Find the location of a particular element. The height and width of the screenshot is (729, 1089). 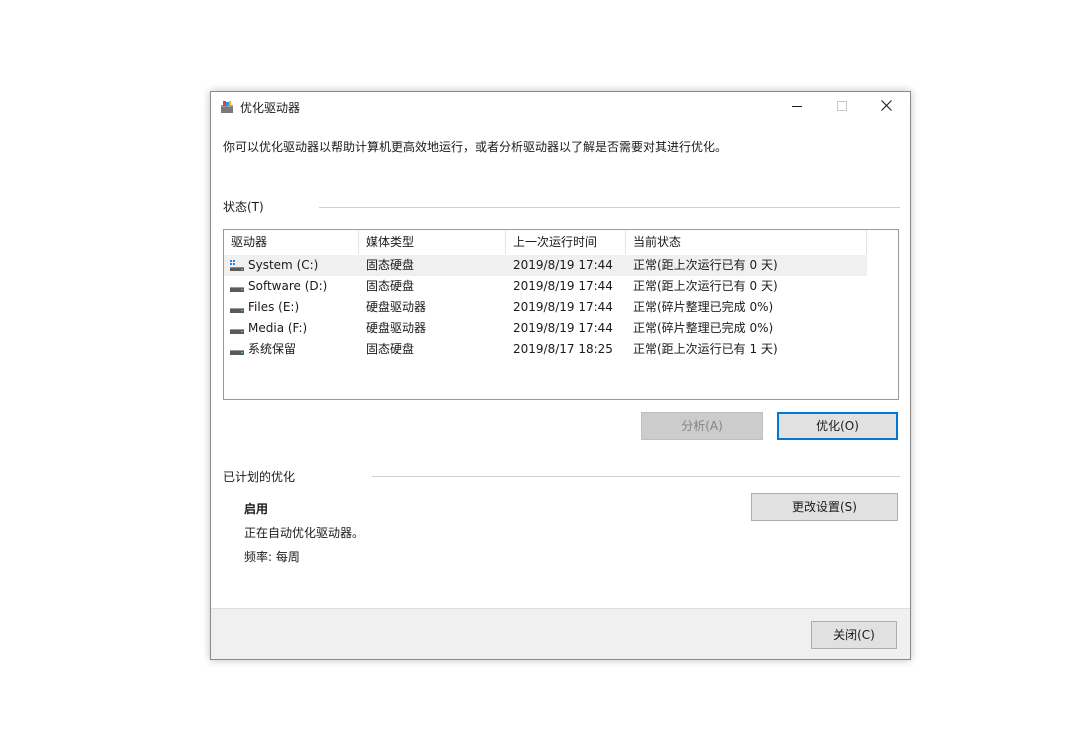

schedule-state: 启用 is located at coordinates (256, 509).